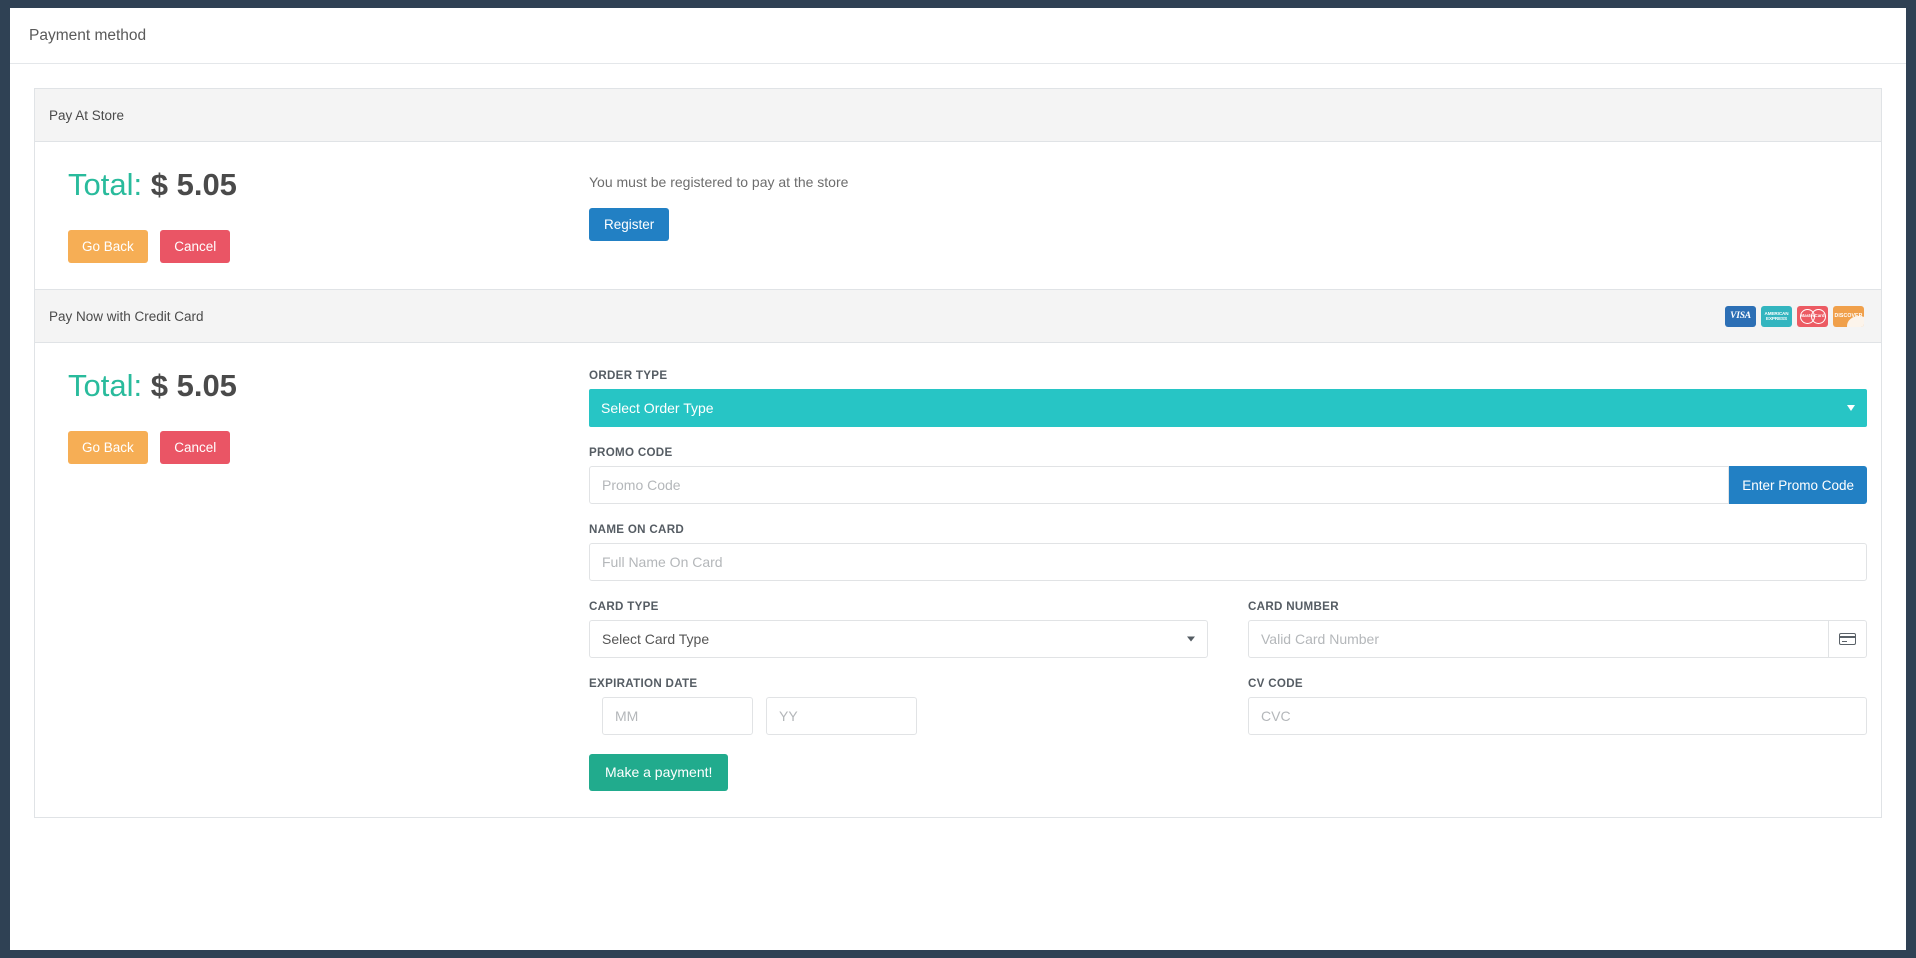 This screenshot has height=958, width=1916. Describe the element at coordinates (643, 683) in the screenshot. I see `expiration-date-label: EXPIRATION DATE` at that location.